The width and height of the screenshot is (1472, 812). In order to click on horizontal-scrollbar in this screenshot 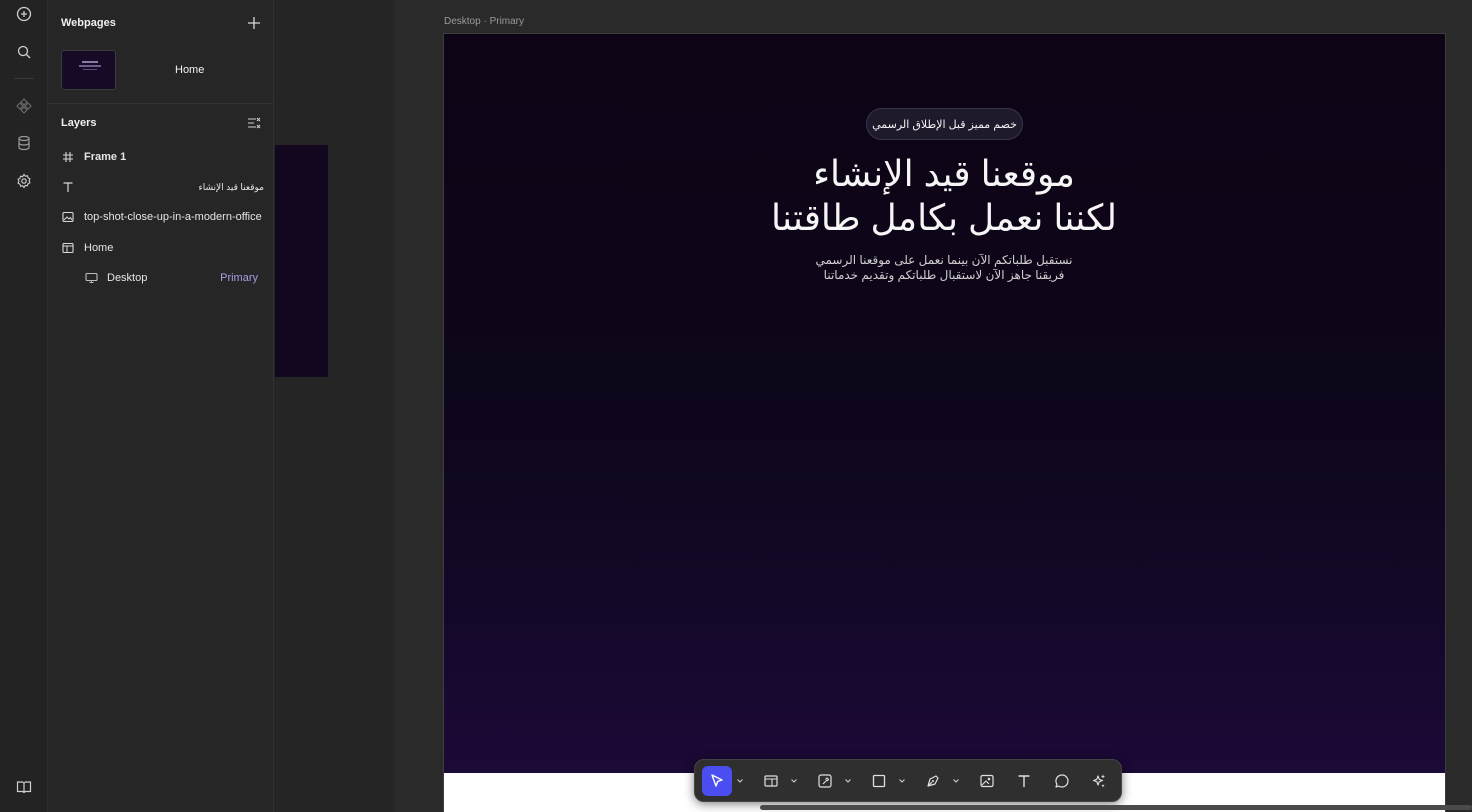, I will do `click(1116, 807)`.